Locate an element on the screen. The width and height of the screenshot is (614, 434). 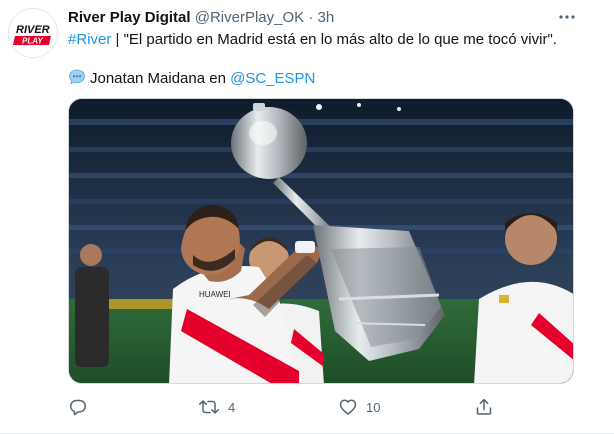
tweet-header: River Play Digital @RiverPlay_OK · 3h is located at coordinates (308, 18).